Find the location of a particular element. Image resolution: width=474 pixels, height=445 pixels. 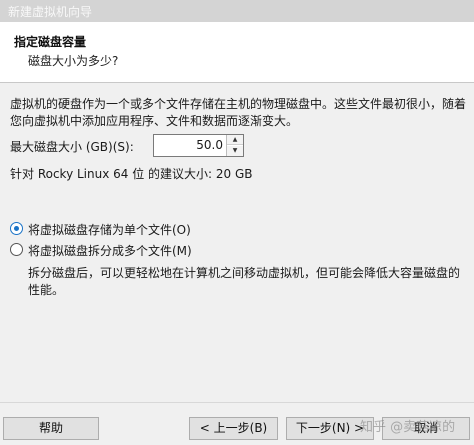

radio-single-file-label: 将虚拟磁盘存储为单个文件(O) is located at coordinates (109, 229).